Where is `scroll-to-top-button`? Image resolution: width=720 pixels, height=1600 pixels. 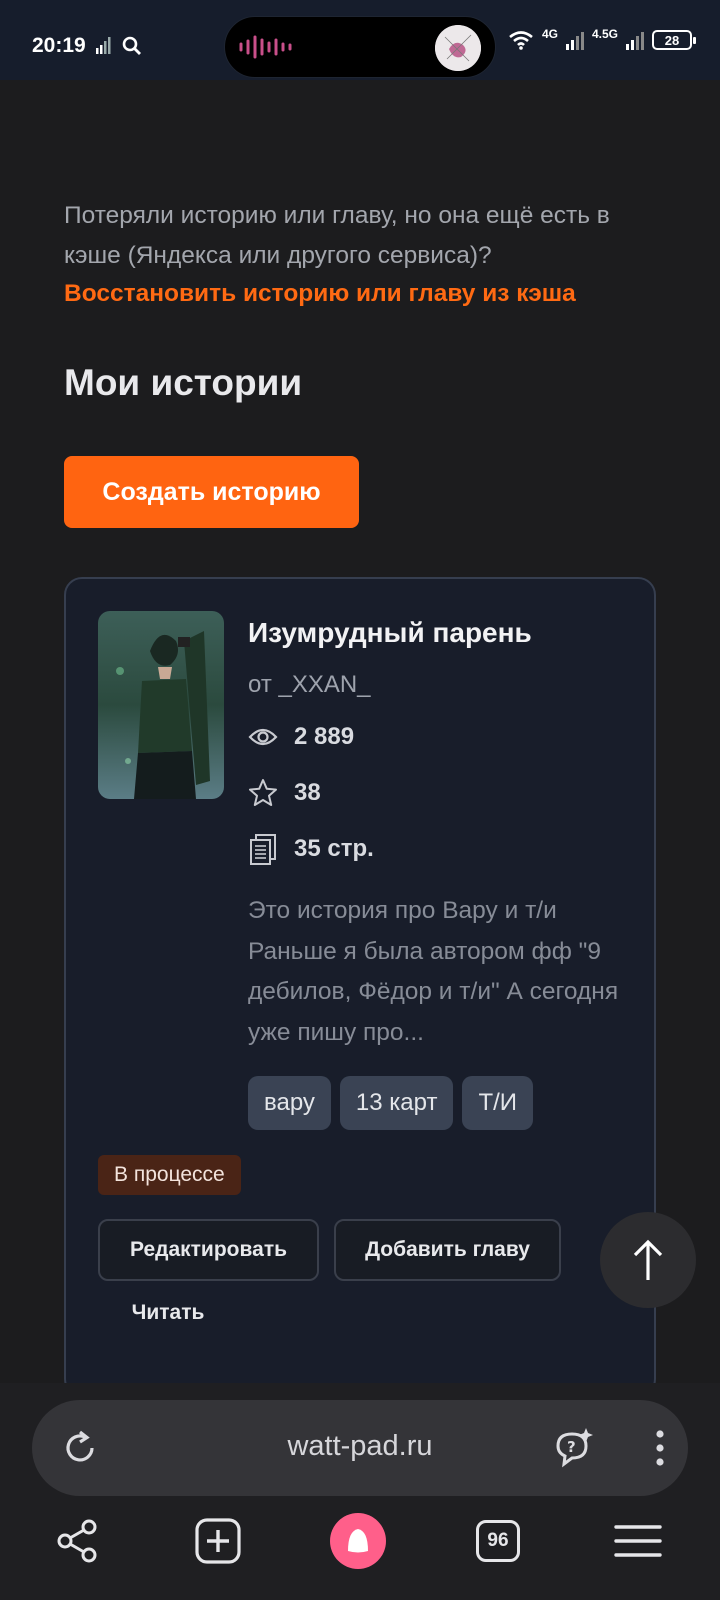 scroll-to-top-button is located at coordinates (648, 1260).